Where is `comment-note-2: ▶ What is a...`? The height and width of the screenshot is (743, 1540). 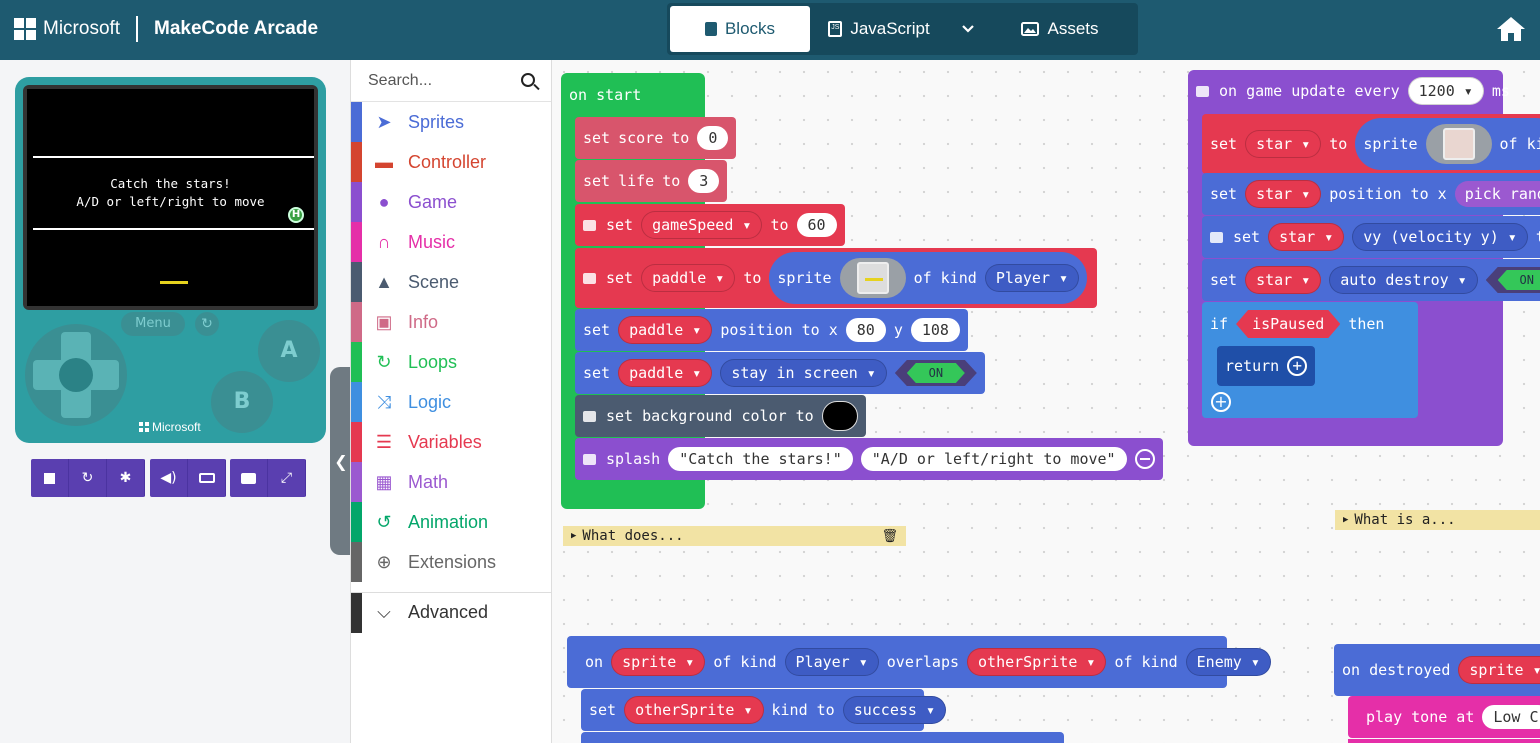
comment-note-2: ▶ What is a... is located at coordinates (1437, 520).